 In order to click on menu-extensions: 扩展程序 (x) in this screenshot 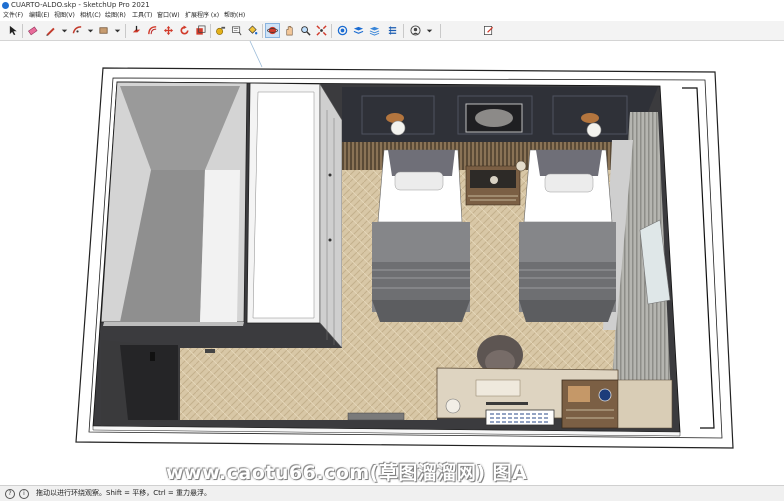, I will do `click(202, 16)`.